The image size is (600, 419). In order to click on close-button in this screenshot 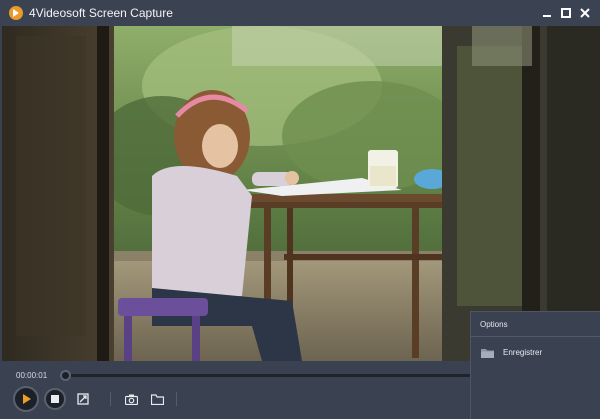, I will do `click(585, 13)`.